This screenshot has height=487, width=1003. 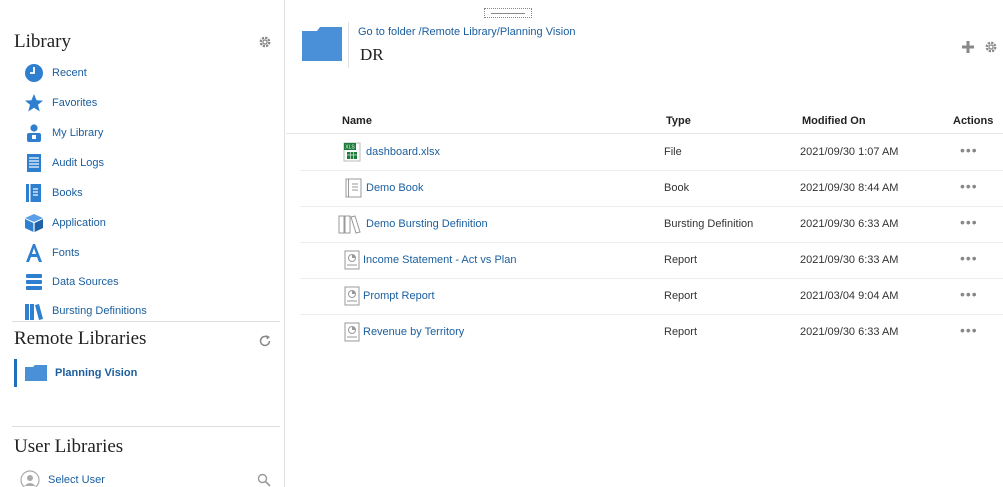 What do you see at coordinates (357, 121) in the screenshot?
I see `column-header-name: Name` at bounding box center [357, 121].